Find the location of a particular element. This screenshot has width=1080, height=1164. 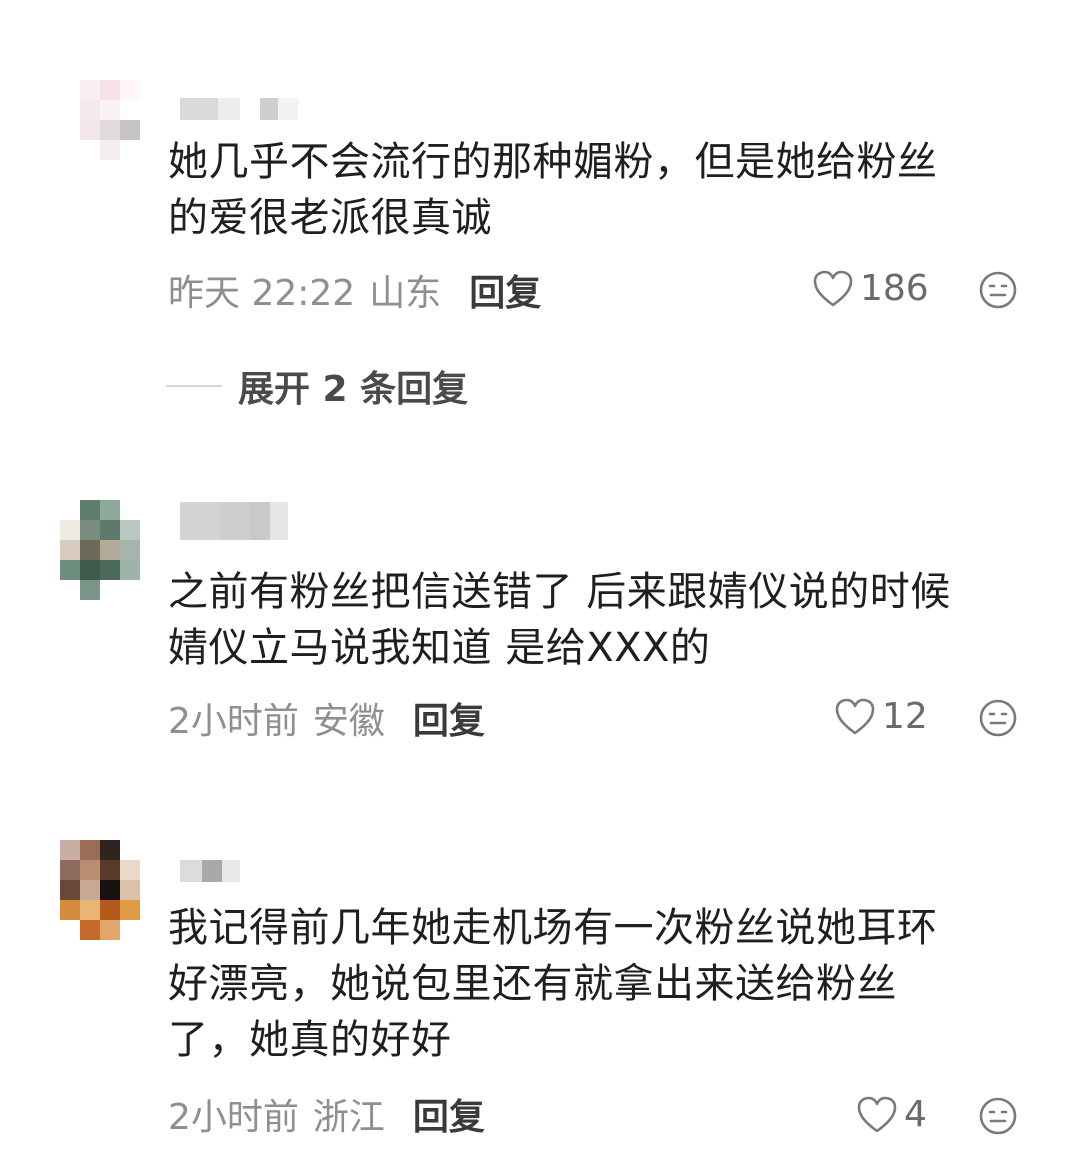

comment-time: 2小时前 is located at coordinates (233, 1117).